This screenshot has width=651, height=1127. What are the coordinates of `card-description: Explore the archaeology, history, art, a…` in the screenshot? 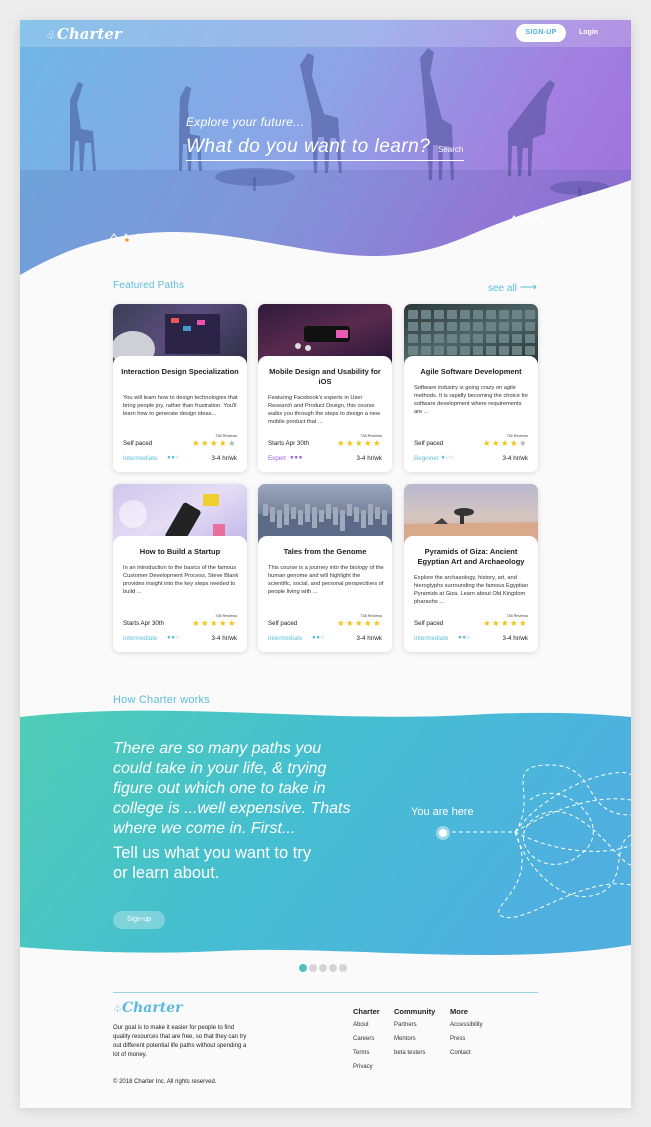 It's located at (471, 590).